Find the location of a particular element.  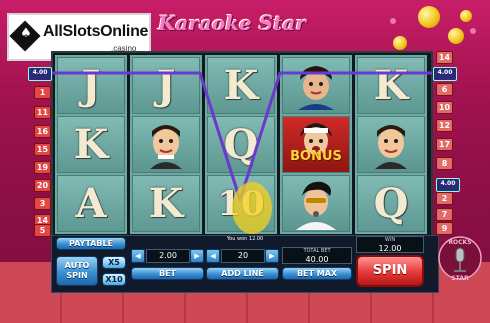

line-marker: 7 is located at coordinates (444, 214).